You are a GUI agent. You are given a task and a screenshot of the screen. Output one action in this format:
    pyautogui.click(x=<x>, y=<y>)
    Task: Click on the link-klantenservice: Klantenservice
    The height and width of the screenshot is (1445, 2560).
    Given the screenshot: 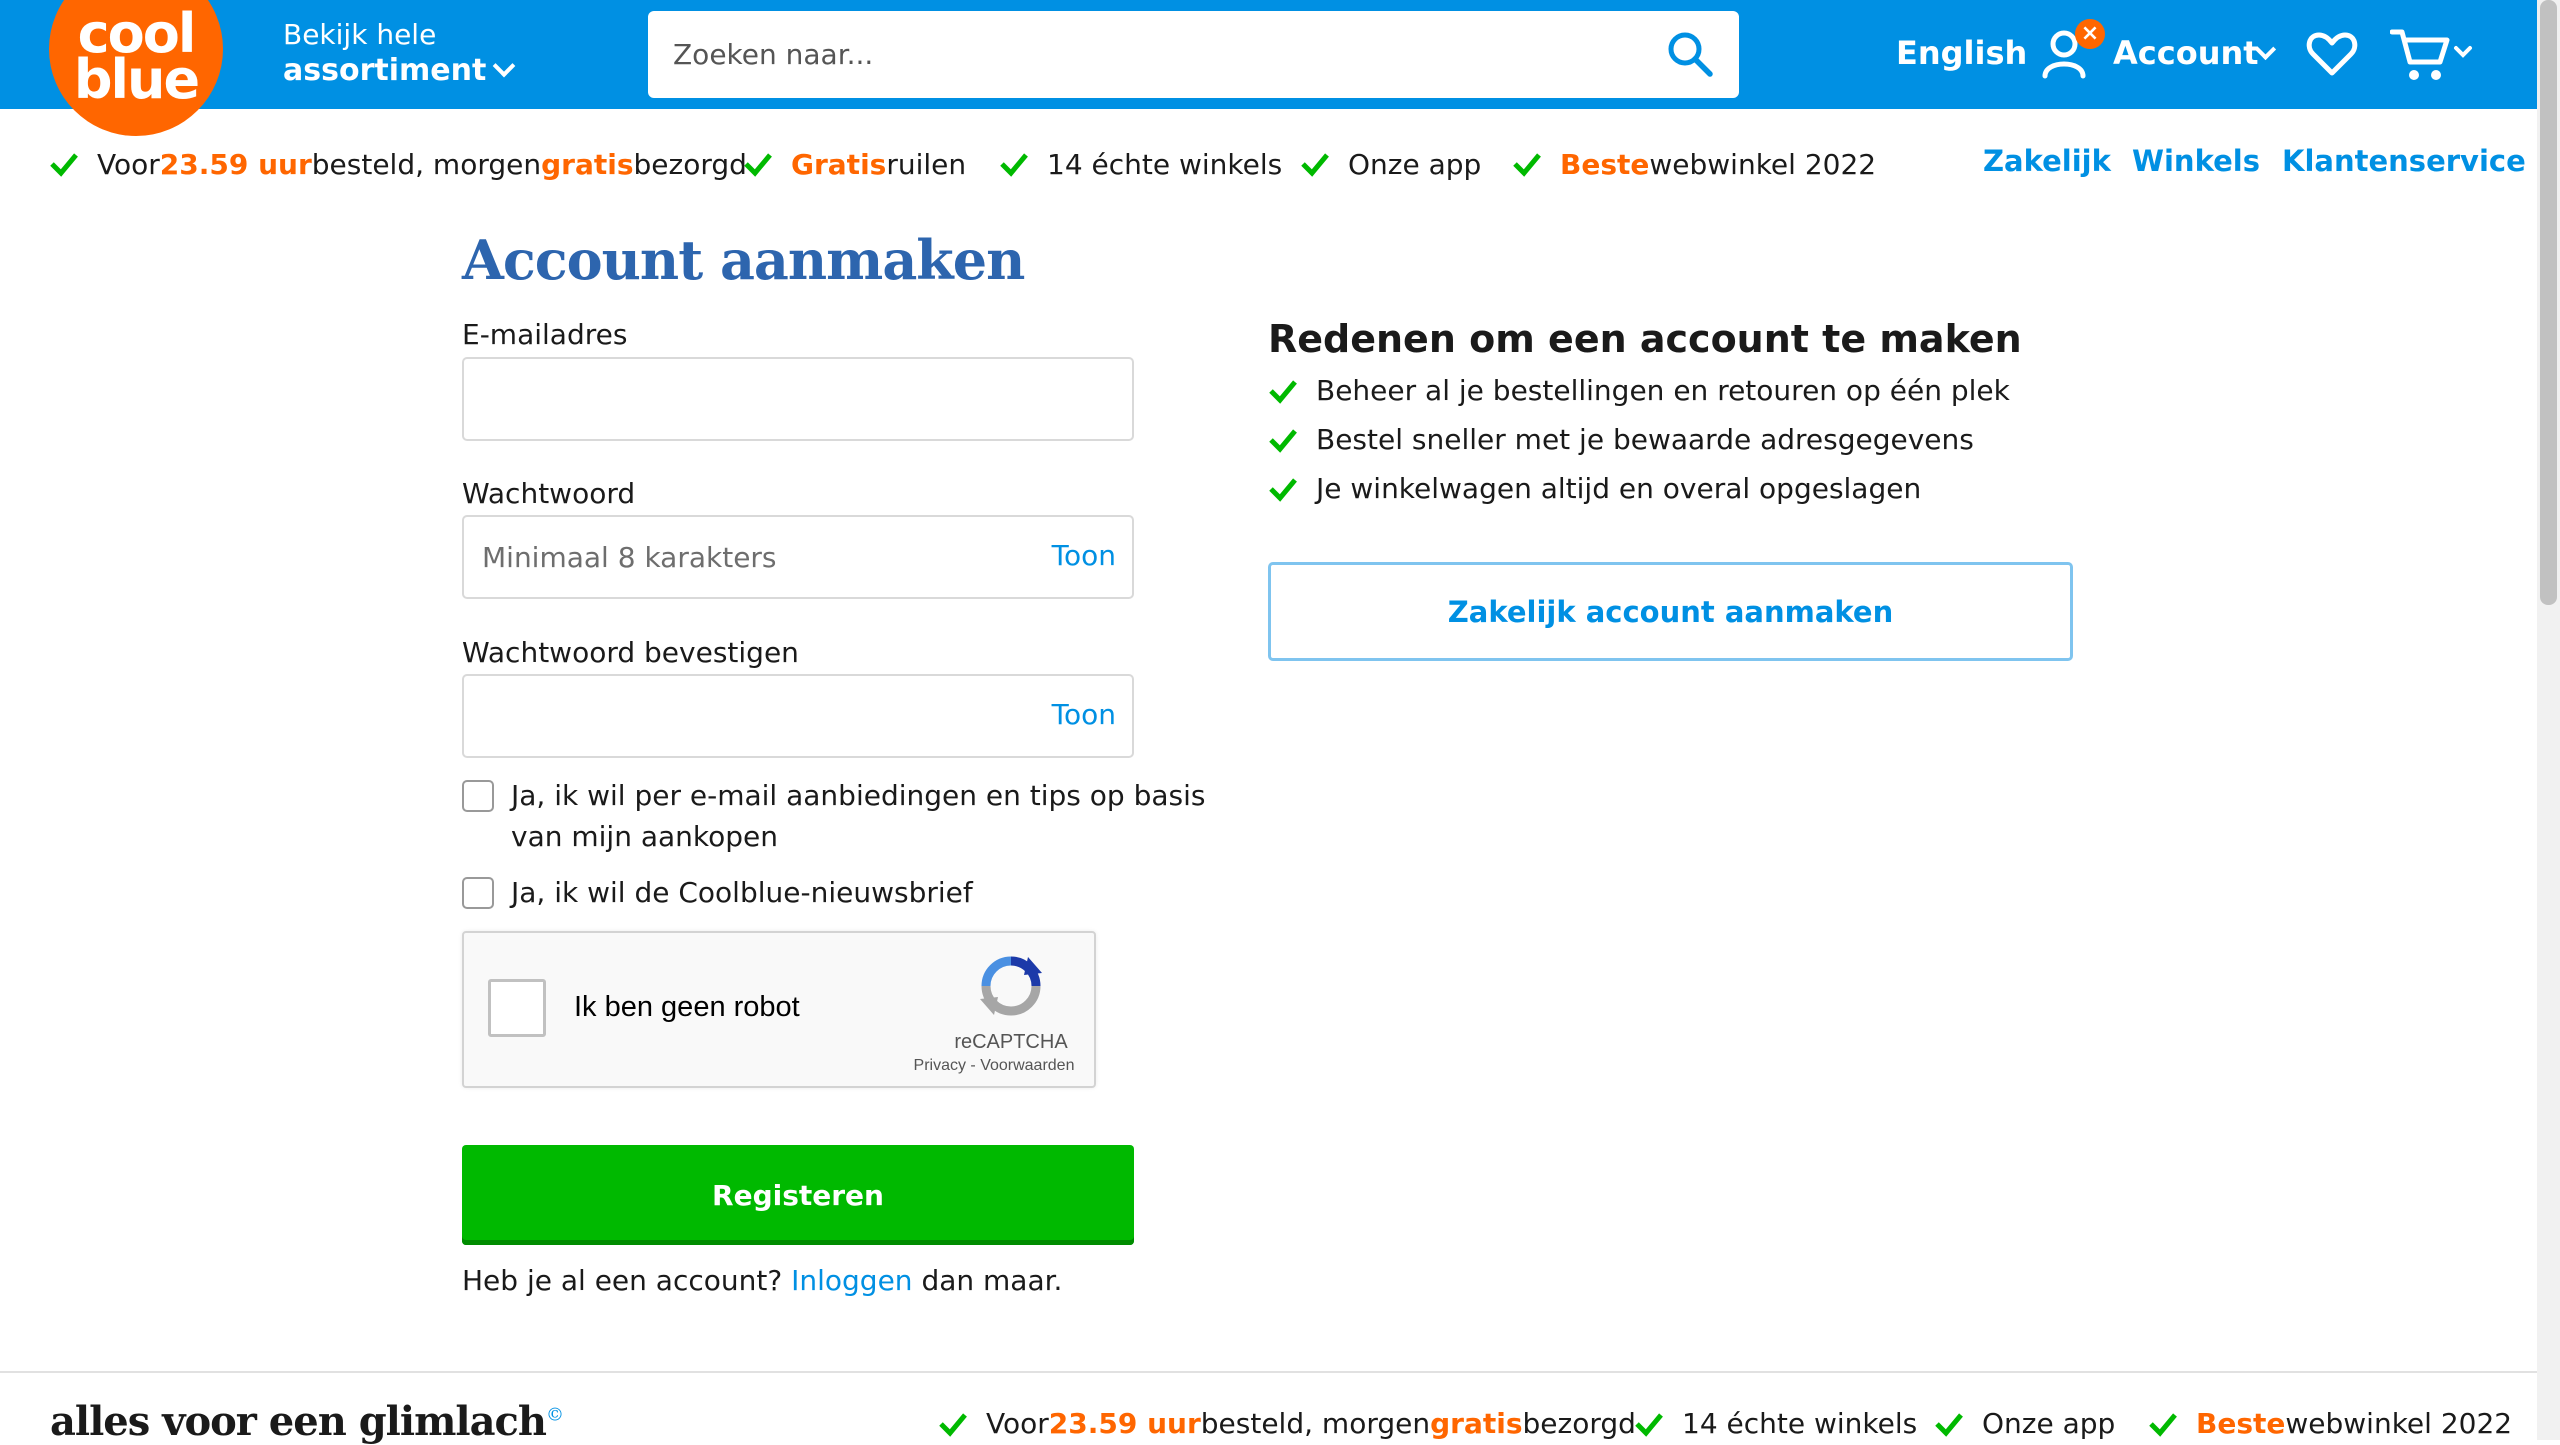 What is the action you would take?
    pyautogui.click(x=2404, y=161)
    